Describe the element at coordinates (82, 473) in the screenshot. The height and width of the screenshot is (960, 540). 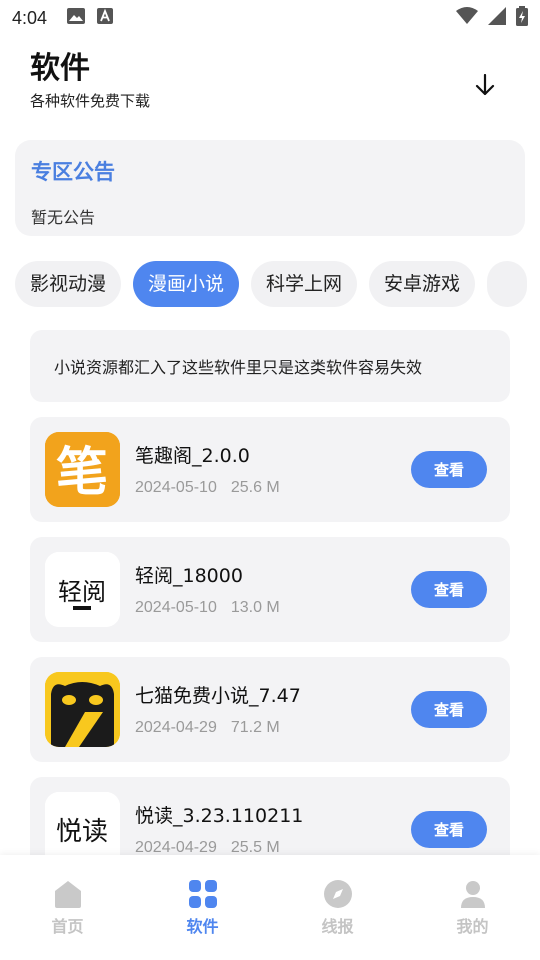
I see `app-icon-glyph: 笔` at that location.